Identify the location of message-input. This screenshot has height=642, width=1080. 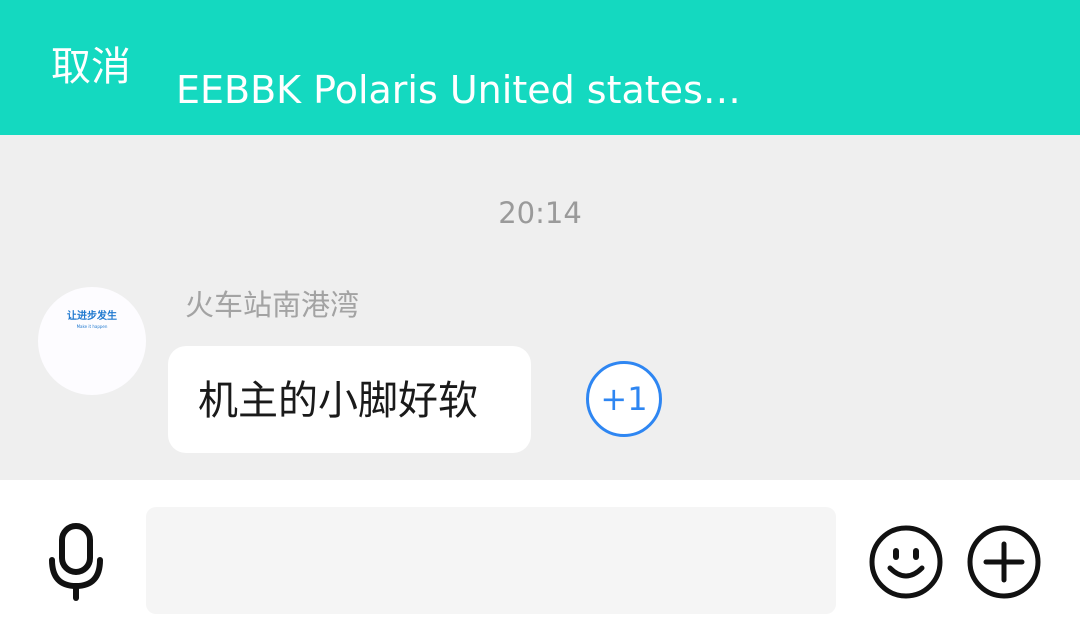
(491, 560).